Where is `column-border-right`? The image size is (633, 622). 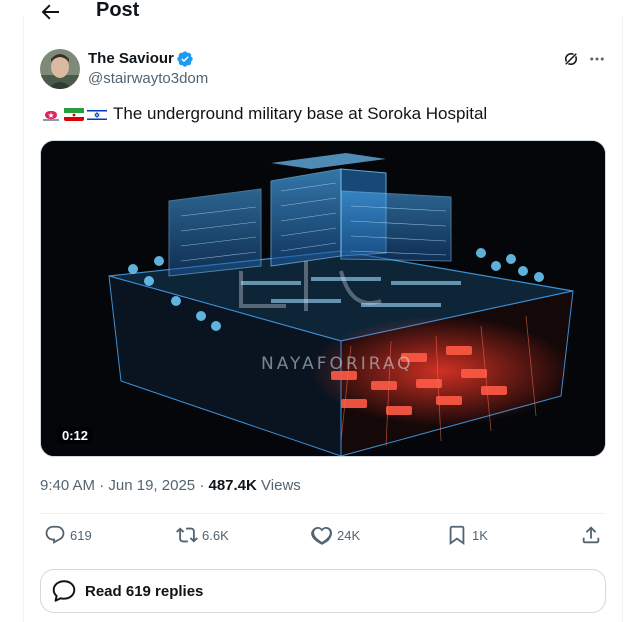 column-border-right is located at coordinates (622, 319).